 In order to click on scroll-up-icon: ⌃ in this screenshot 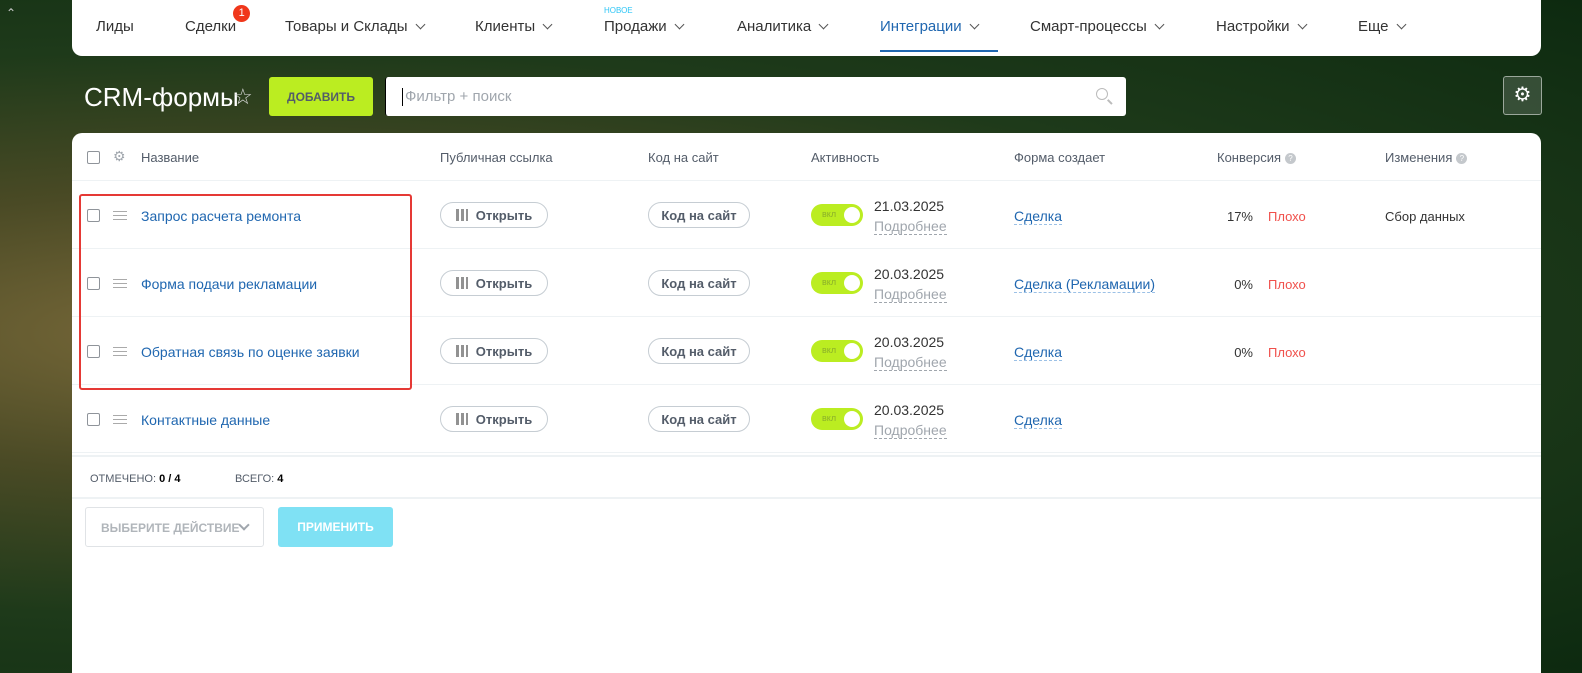, I will do `click(11, 13)`.